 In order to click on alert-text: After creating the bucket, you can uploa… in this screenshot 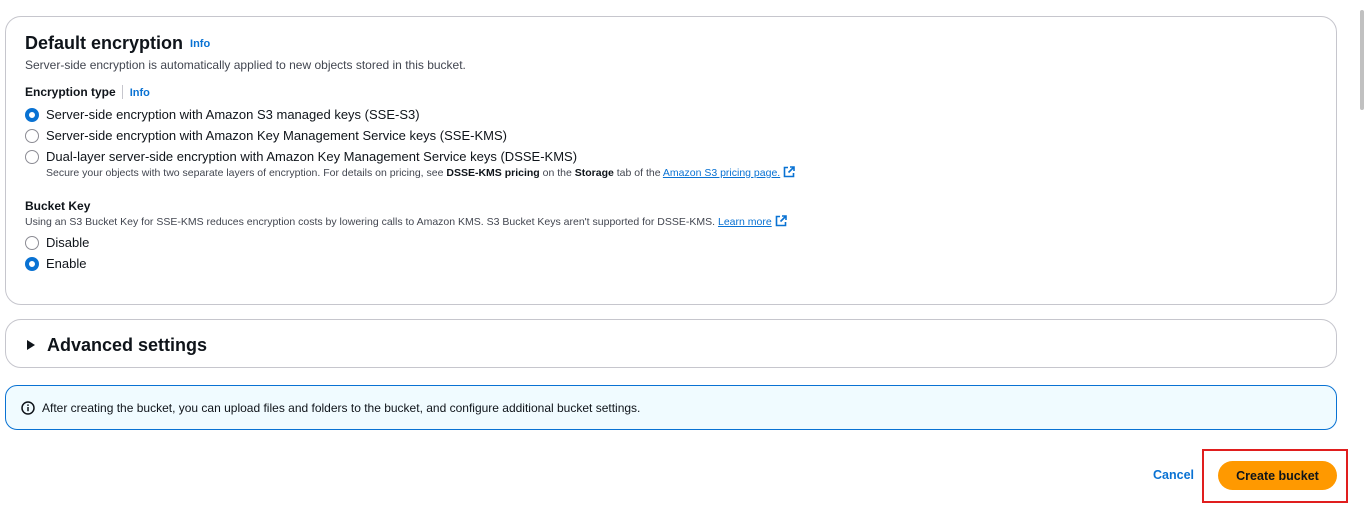, I will do `click(341, 408)`.